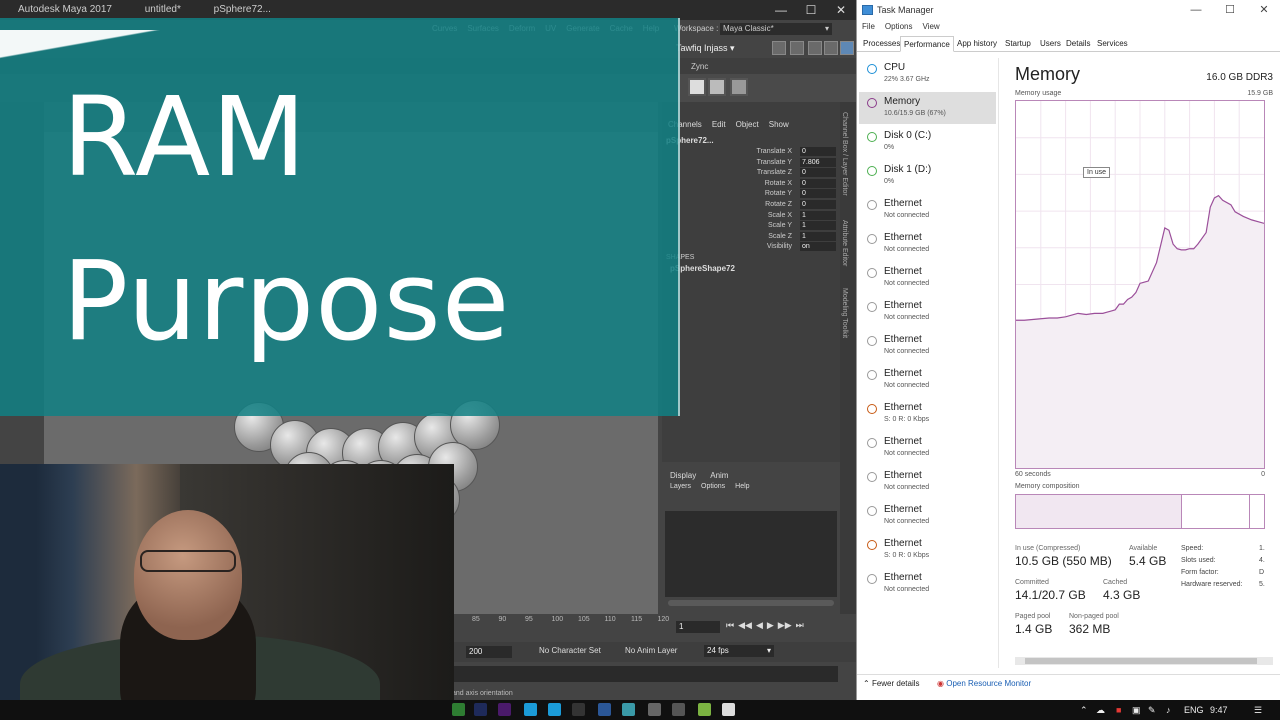 Image resolution: width=1280 pixels, height=720 pixels. What do you see at coordinates (751, 183) in the screenshot?
I see `attribute-row: Rotate X 0` at bounding box center [751, 183].